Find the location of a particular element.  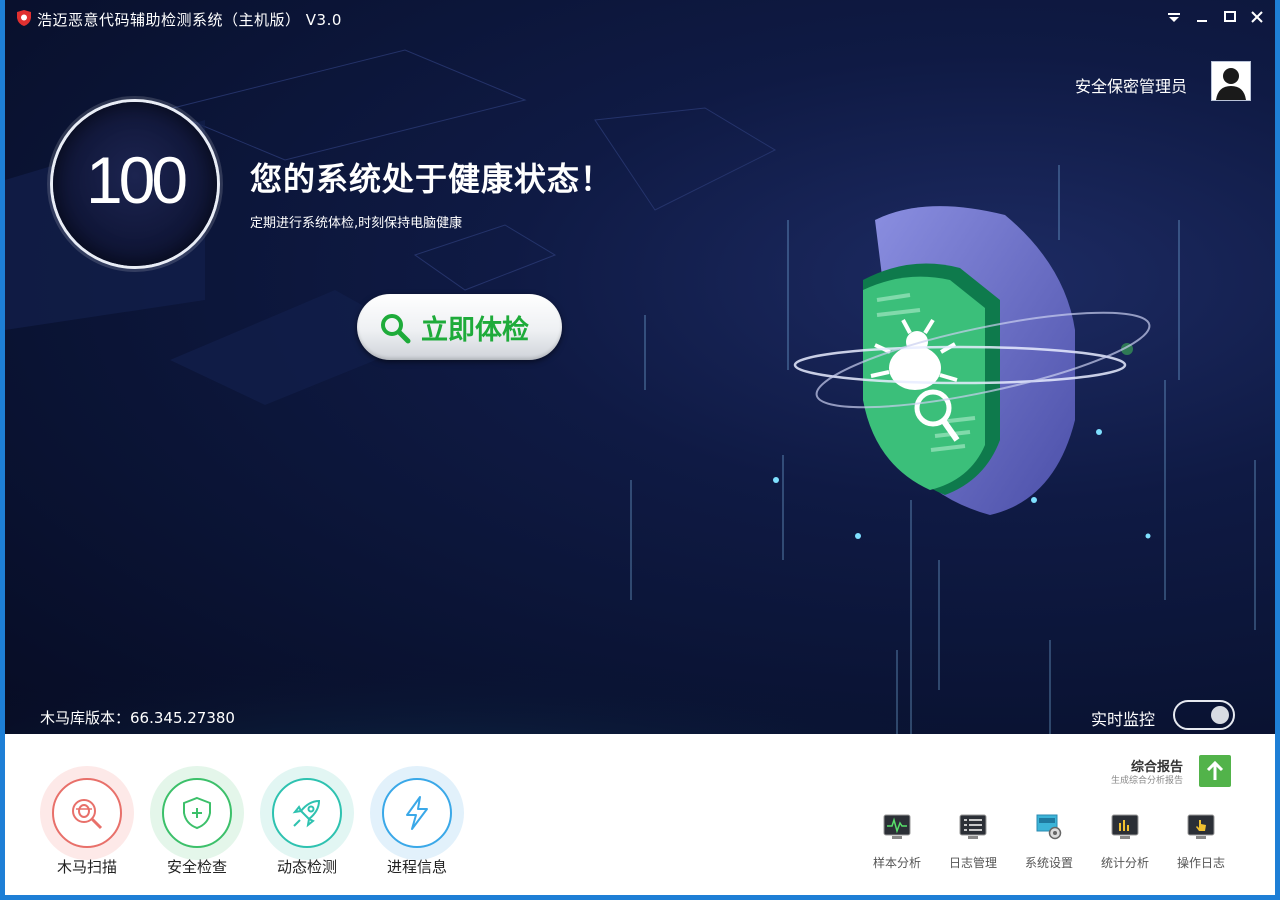

soft-gear-icon is located at coordinates (1049, 827).